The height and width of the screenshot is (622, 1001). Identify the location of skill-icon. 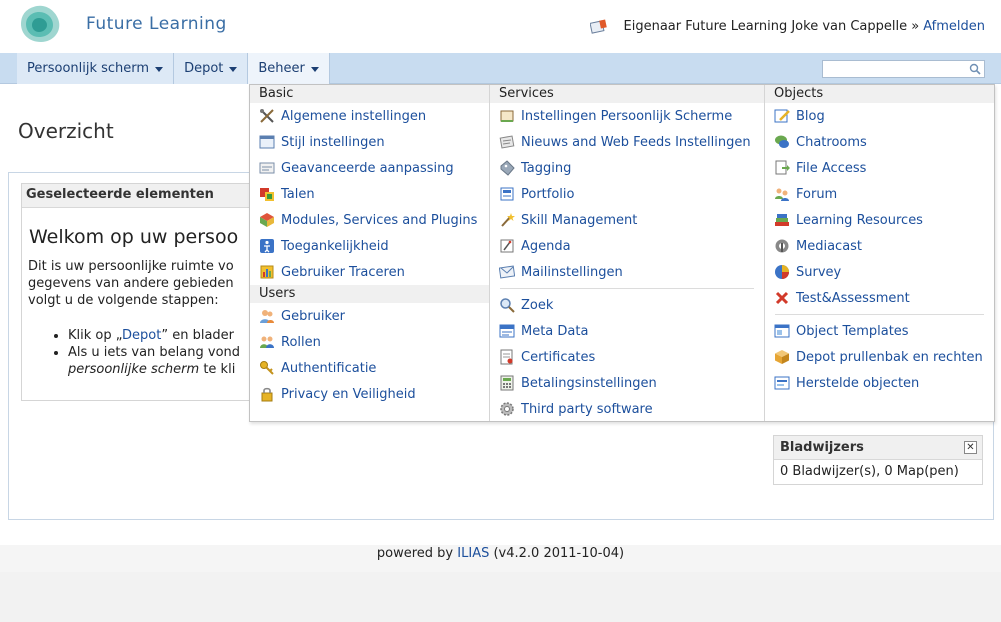
(508, 220).